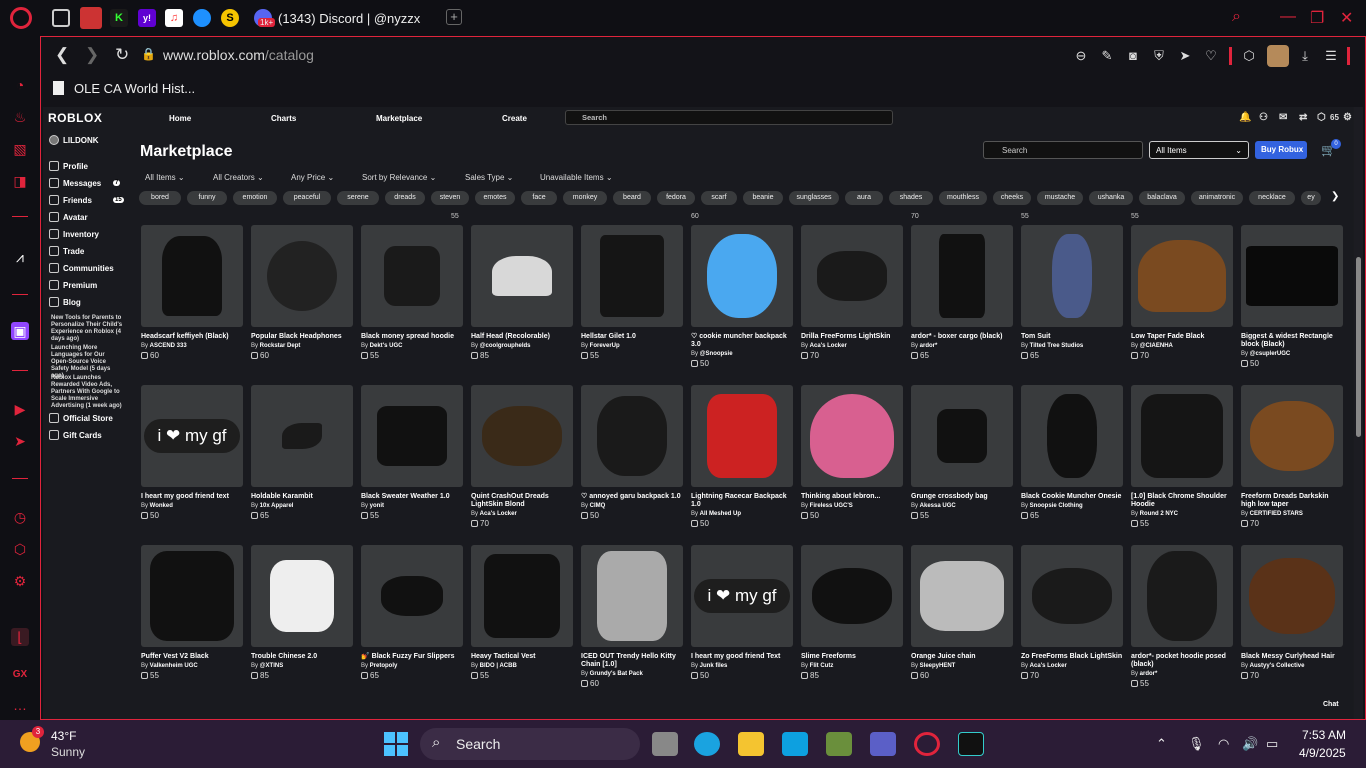  What do you see at coordinates (396, 744) in the screenshot?
I see `windows-start-icon` at bounding box center [396, 744].